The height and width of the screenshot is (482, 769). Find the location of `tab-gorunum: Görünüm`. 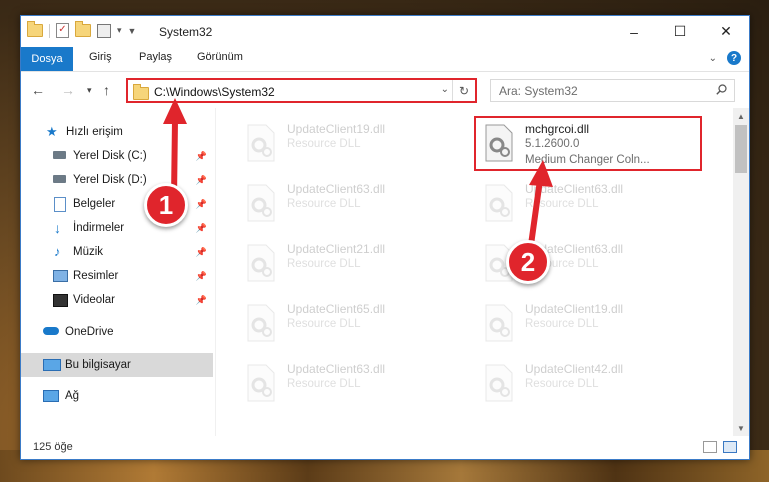

tab-gorunum: Görünüm is located at coordinates (220, 57).